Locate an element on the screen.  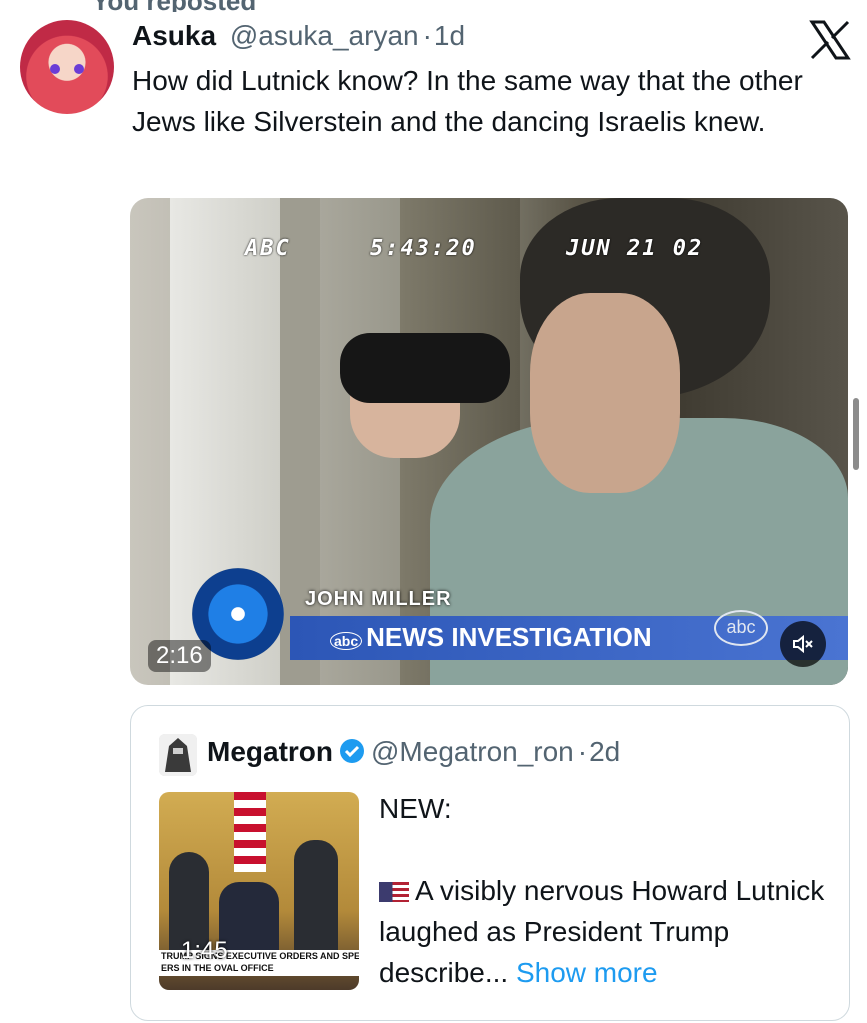
verified-badge-icon is located at coordinates (352, 751).